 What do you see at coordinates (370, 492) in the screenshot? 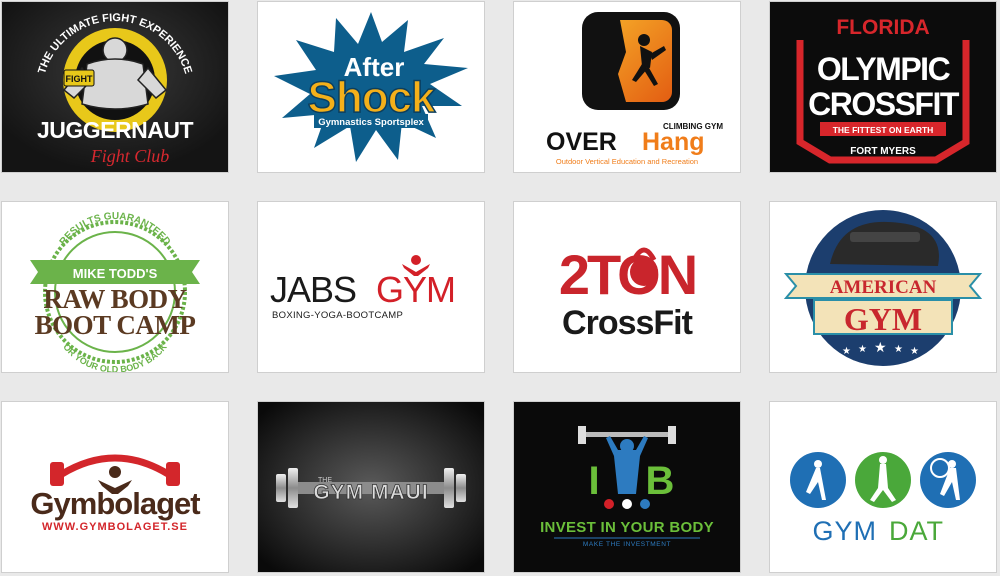
I see `gym-maui-title: GYM MAUI` at bounding box center [370, 492].